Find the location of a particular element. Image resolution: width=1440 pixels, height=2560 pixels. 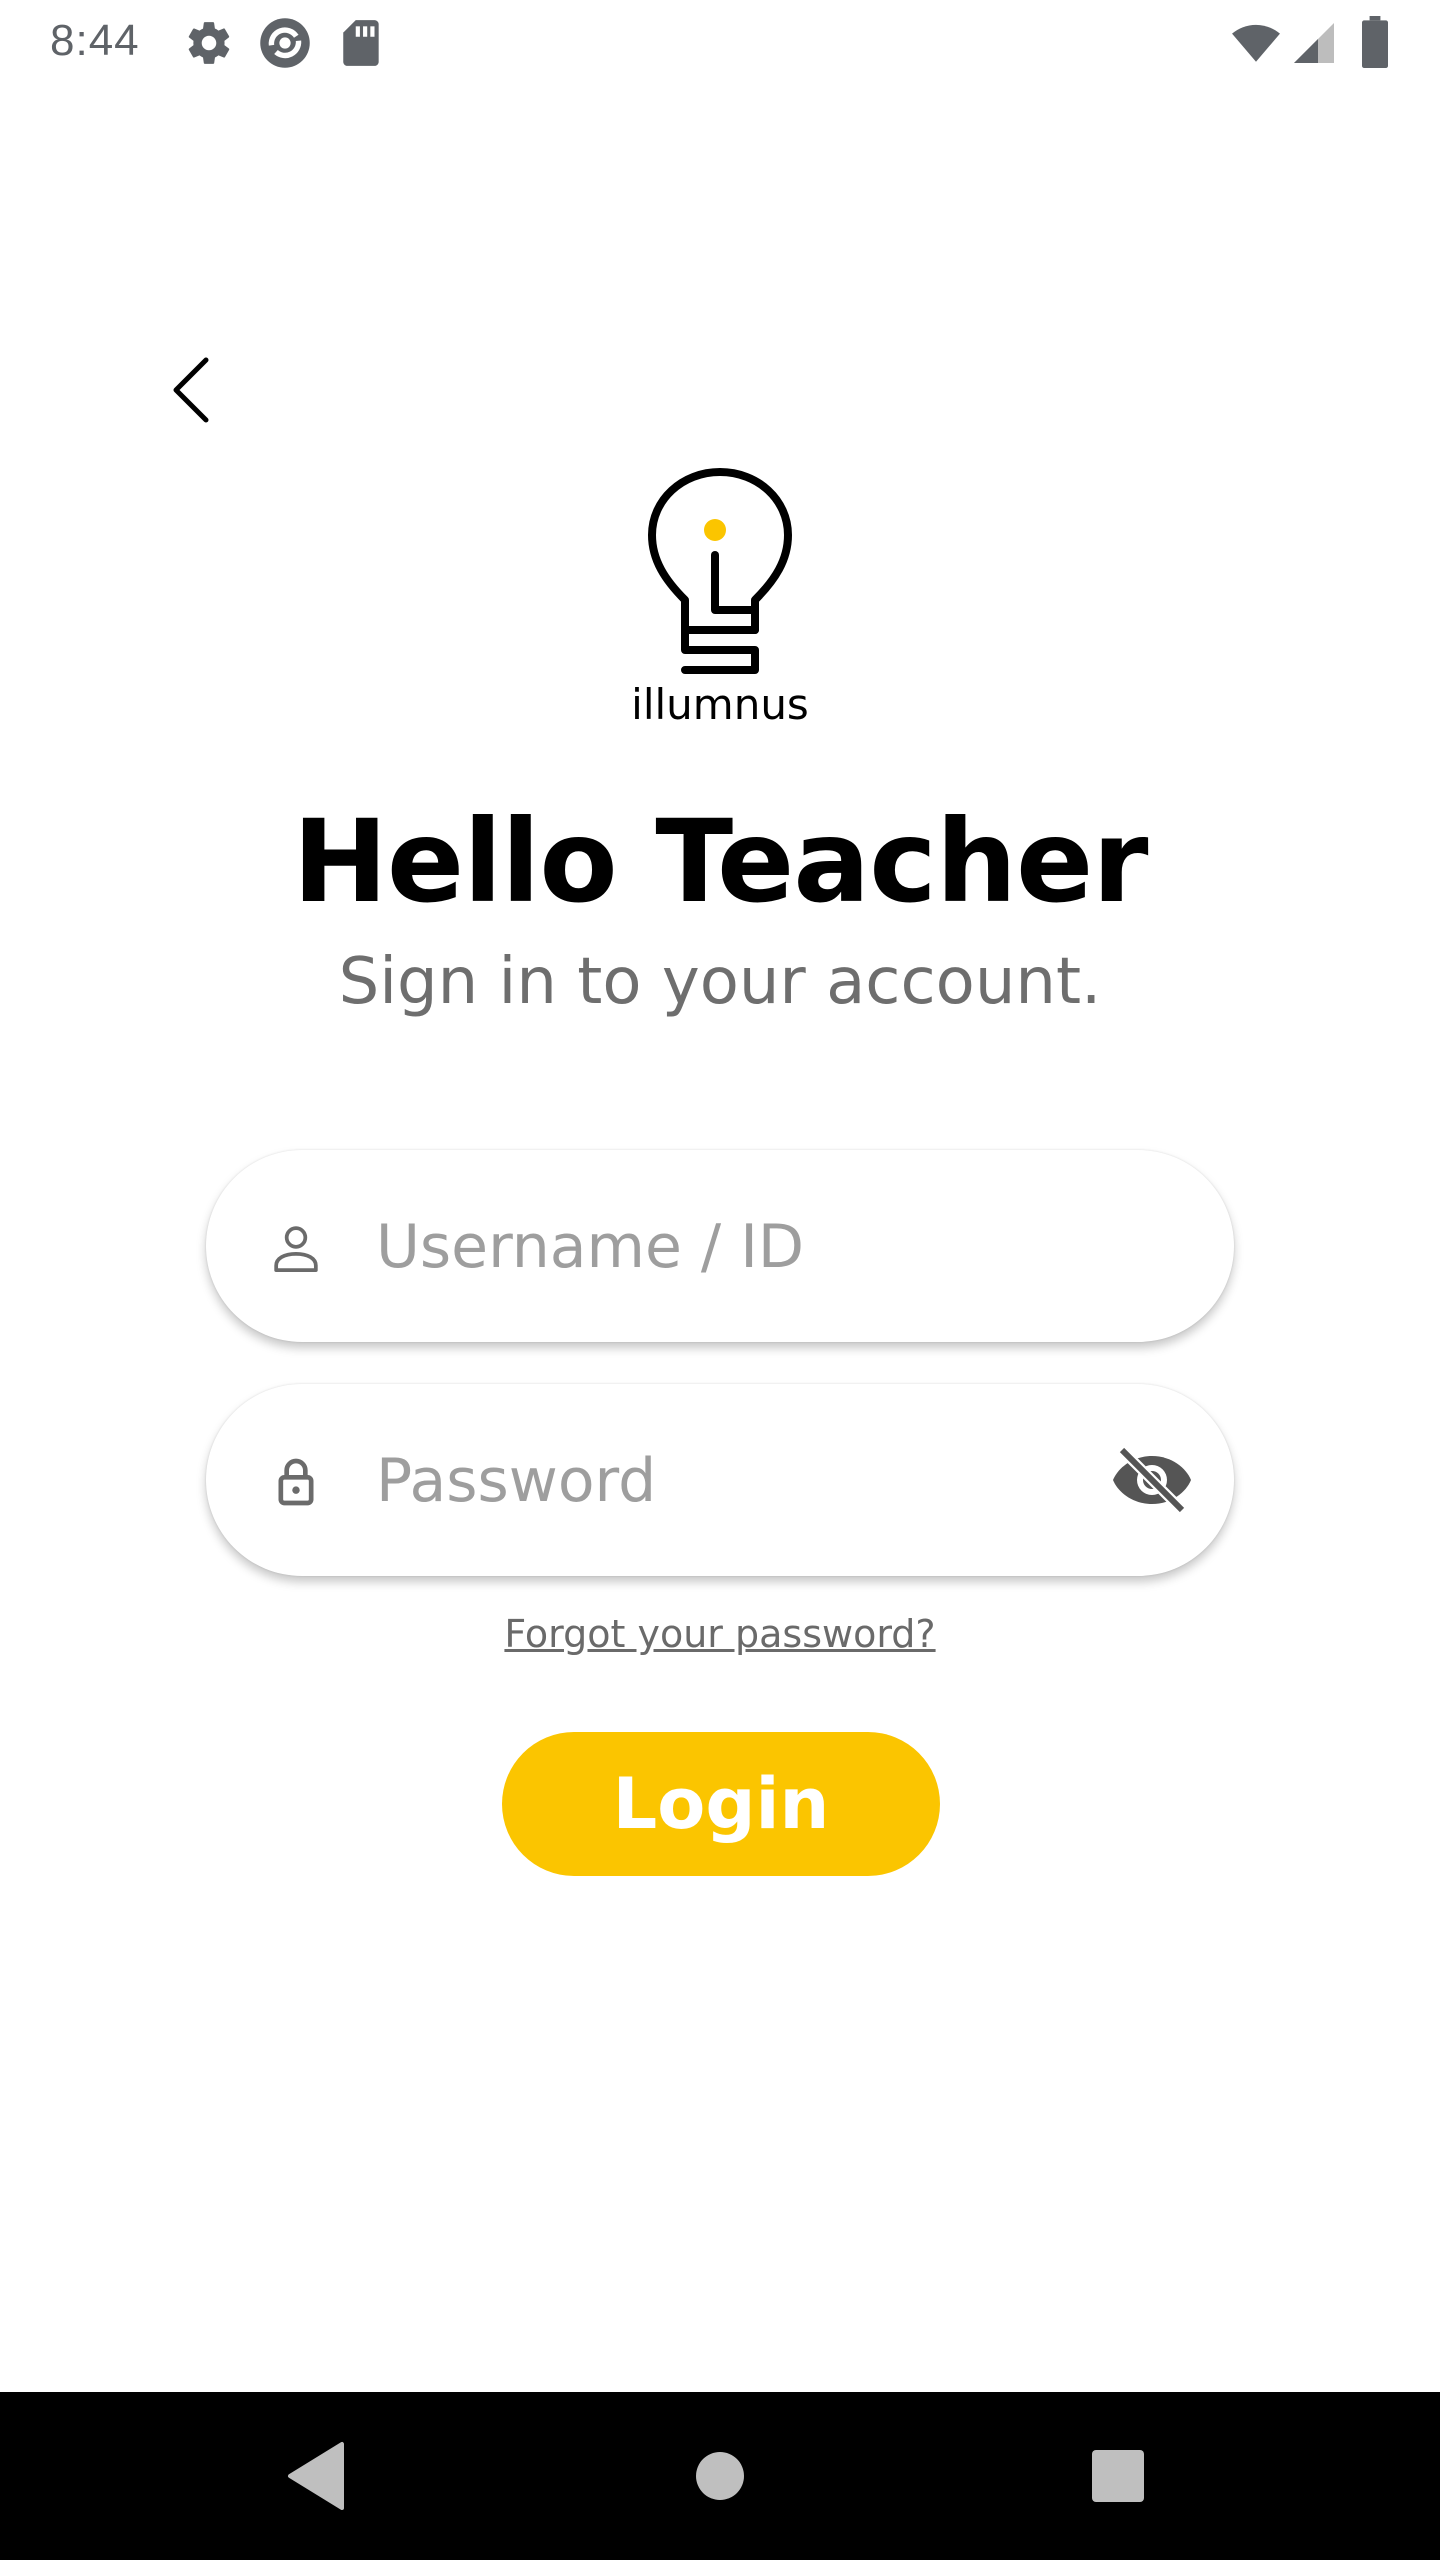

logo-accent-dot is located at coordinates (715, 530).